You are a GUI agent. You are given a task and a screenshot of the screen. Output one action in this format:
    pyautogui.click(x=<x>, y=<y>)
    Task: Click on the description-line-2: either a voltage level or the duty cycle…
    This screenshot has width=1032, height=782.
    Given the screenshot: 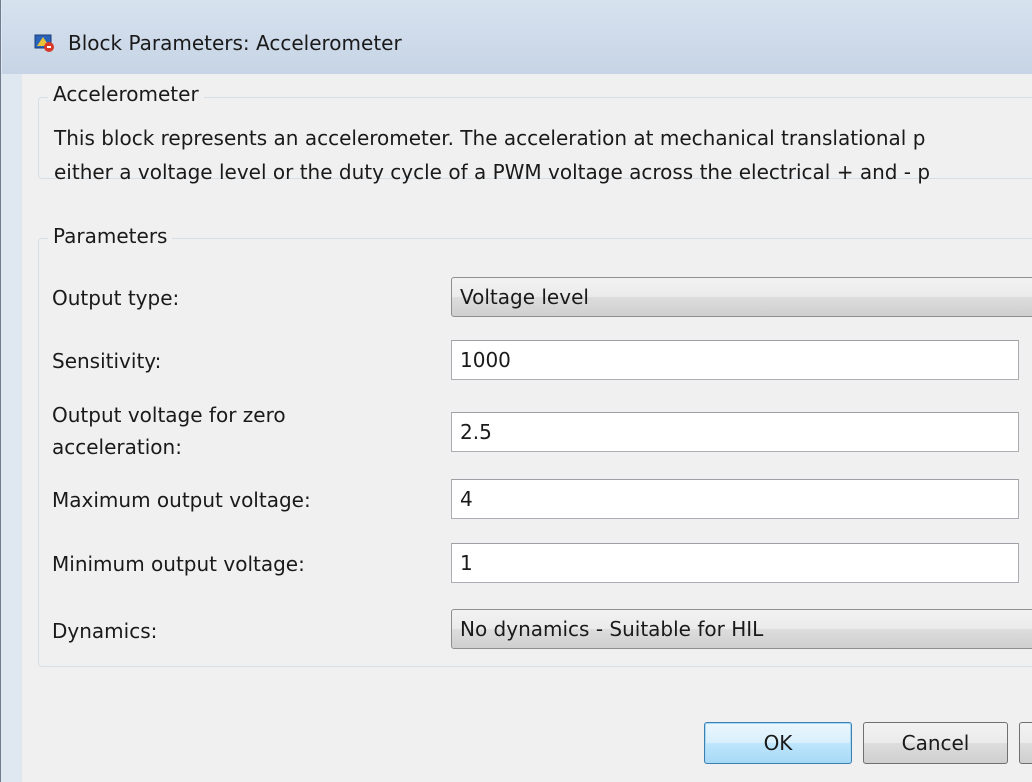 What is the action you would take?
    pyautogui.click(x=492, y=172)
    